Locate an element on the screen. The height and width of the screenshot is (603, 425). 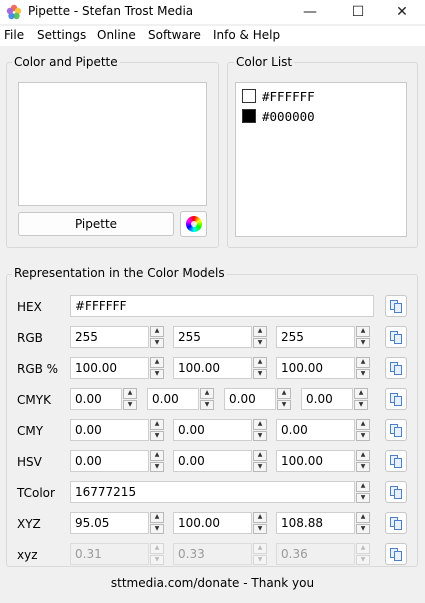
copy-cmyk-button is located at coordinates (396, 399).